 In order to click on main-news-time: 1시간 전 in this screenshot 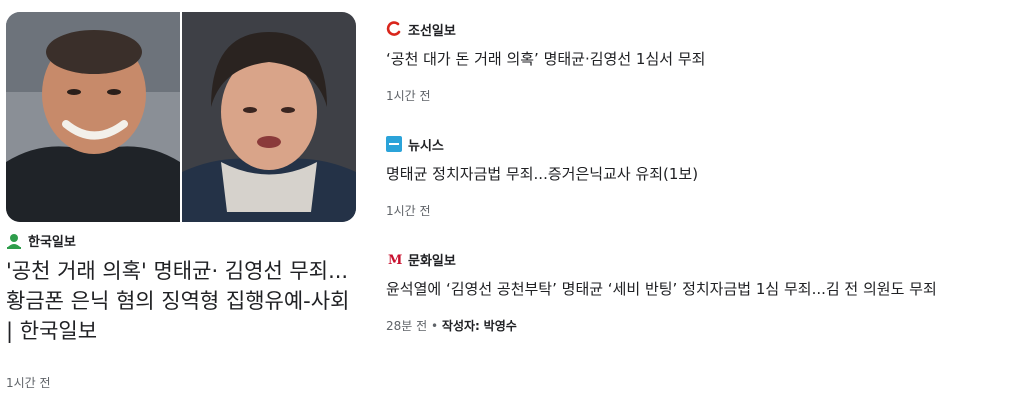, I will do `click(28, 383)`.